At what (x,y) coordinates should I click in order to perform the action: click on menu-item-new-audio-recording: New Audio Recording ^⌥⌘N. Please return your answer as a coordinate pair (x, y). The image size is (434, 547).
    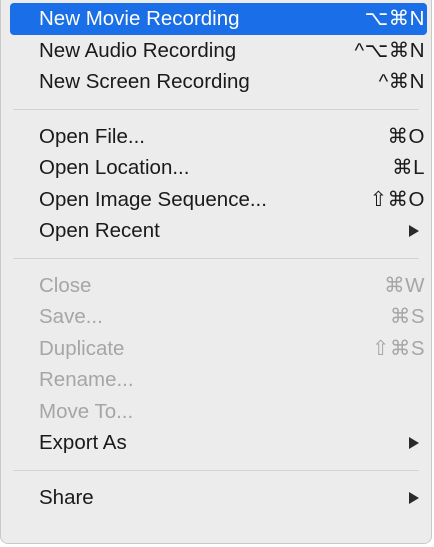
    Looking at the image, I should click on (216, 51).